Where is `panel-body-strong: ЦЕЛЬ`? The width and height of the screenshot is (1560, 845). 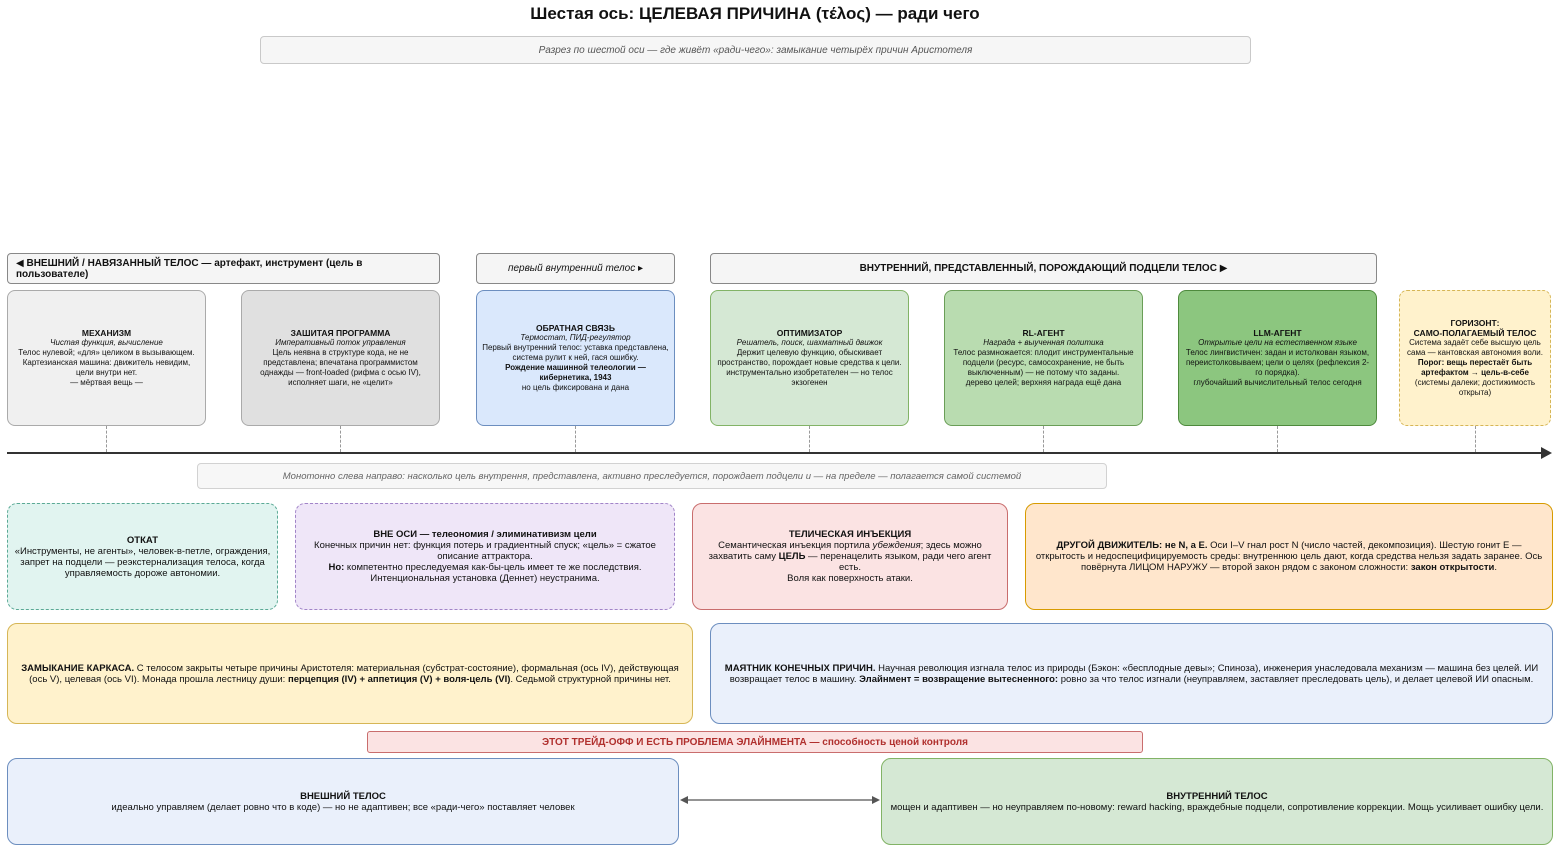
panel-body-strong: ЦЕЛЬ is located at coordinates (792, 556).